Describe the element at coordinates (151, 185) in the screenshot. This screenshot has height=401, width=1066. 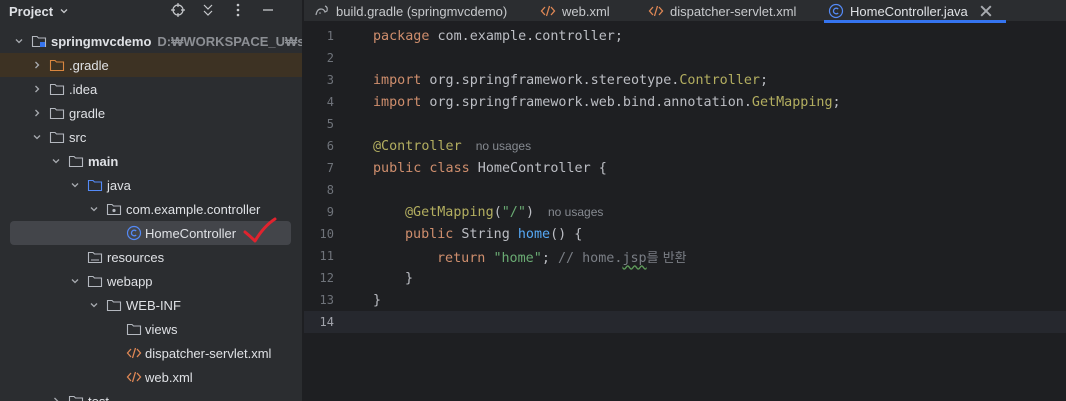
I see `tree-item-java: java` at that location.